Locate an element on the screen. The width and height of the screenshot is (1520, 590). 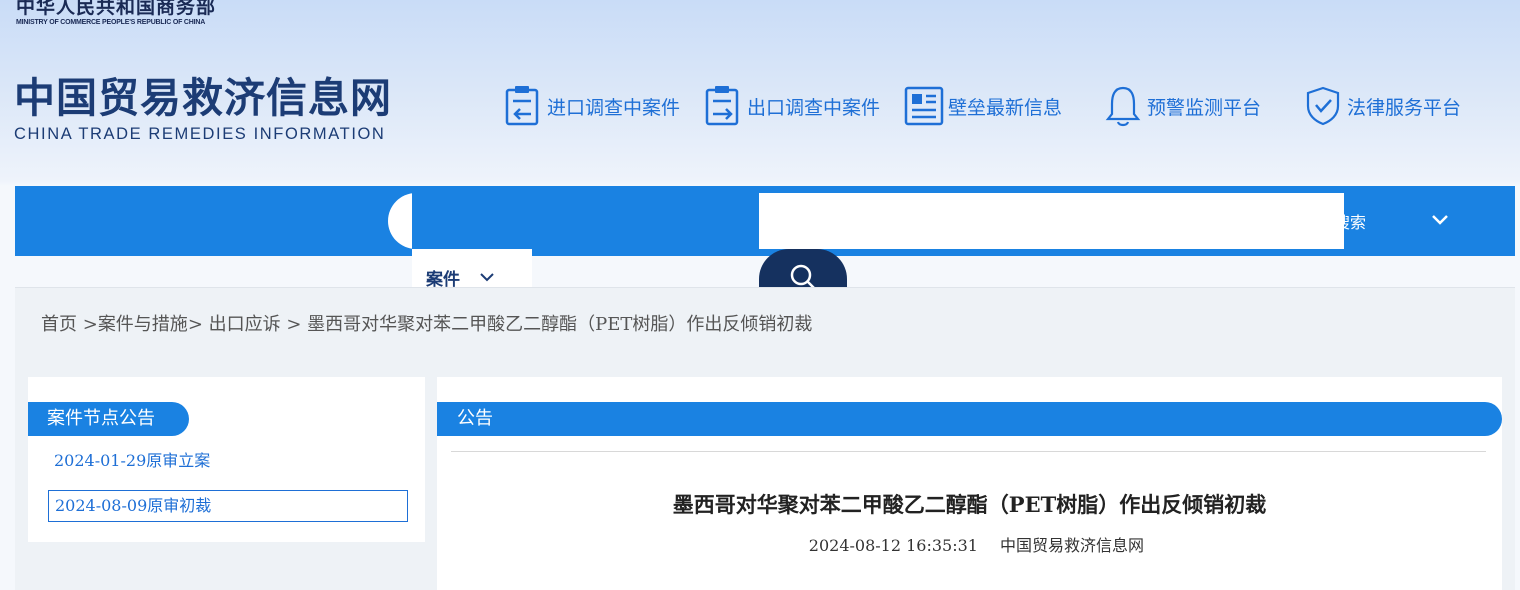
article-date: 2024-08-12 16:35:31 is located at coordinates (893, 545).